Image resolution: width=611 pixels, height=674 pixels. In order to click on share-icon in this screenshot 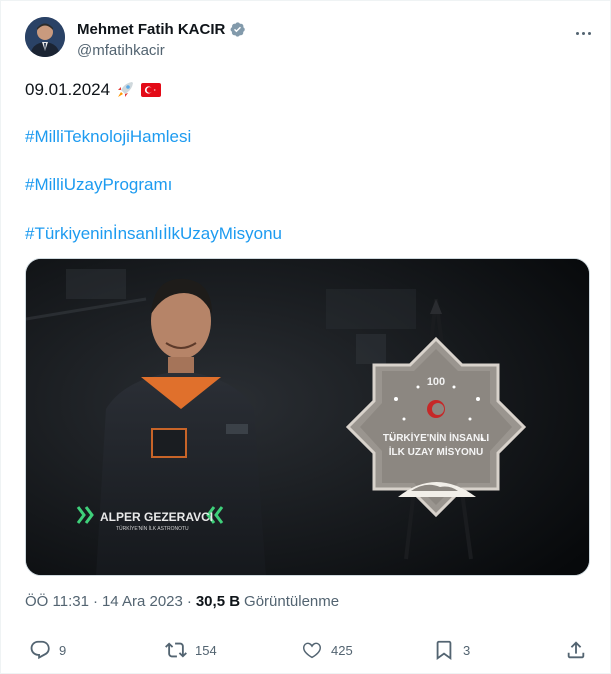, I will do `click(576, 650)`.